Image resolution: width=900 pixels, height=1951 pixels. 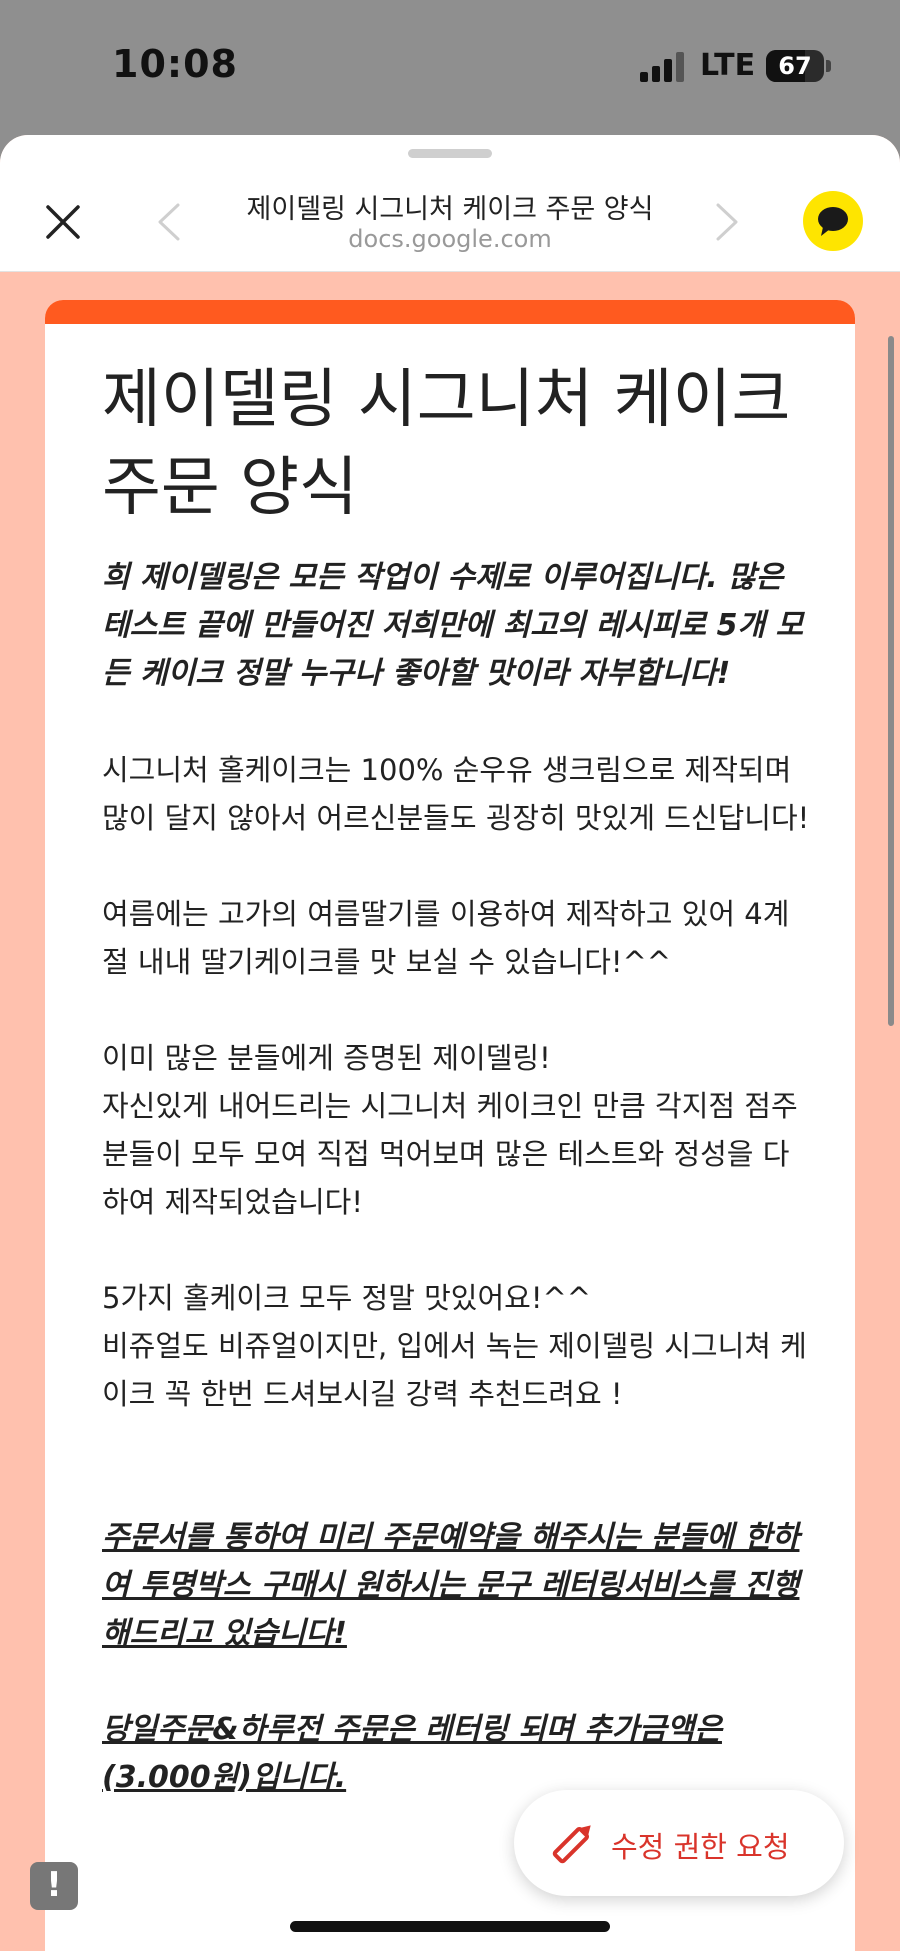 I want to click on battery-level: 67, so click(x=795, y=66).